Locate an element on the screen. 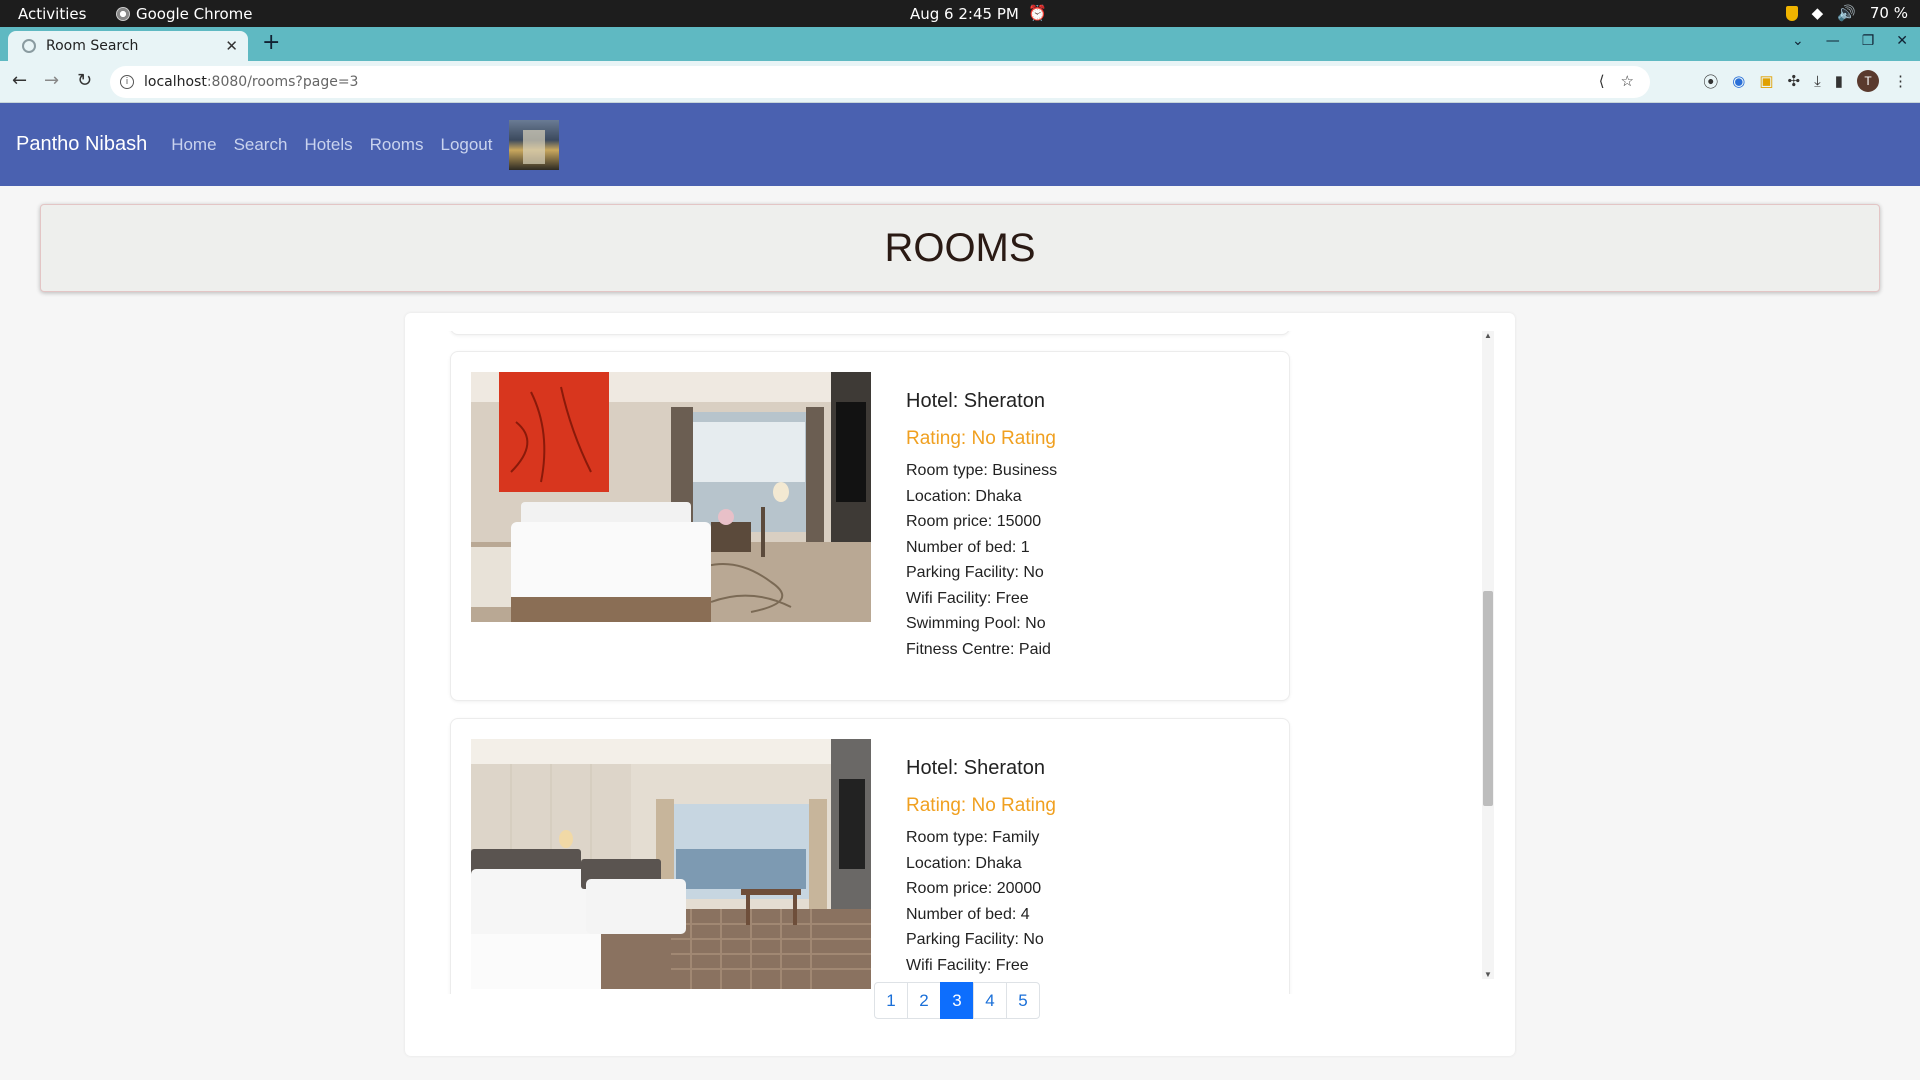 The height and width of the screenshot is (1080, 1920). page-link-2: 2 is located at coordinates (924, 1000).